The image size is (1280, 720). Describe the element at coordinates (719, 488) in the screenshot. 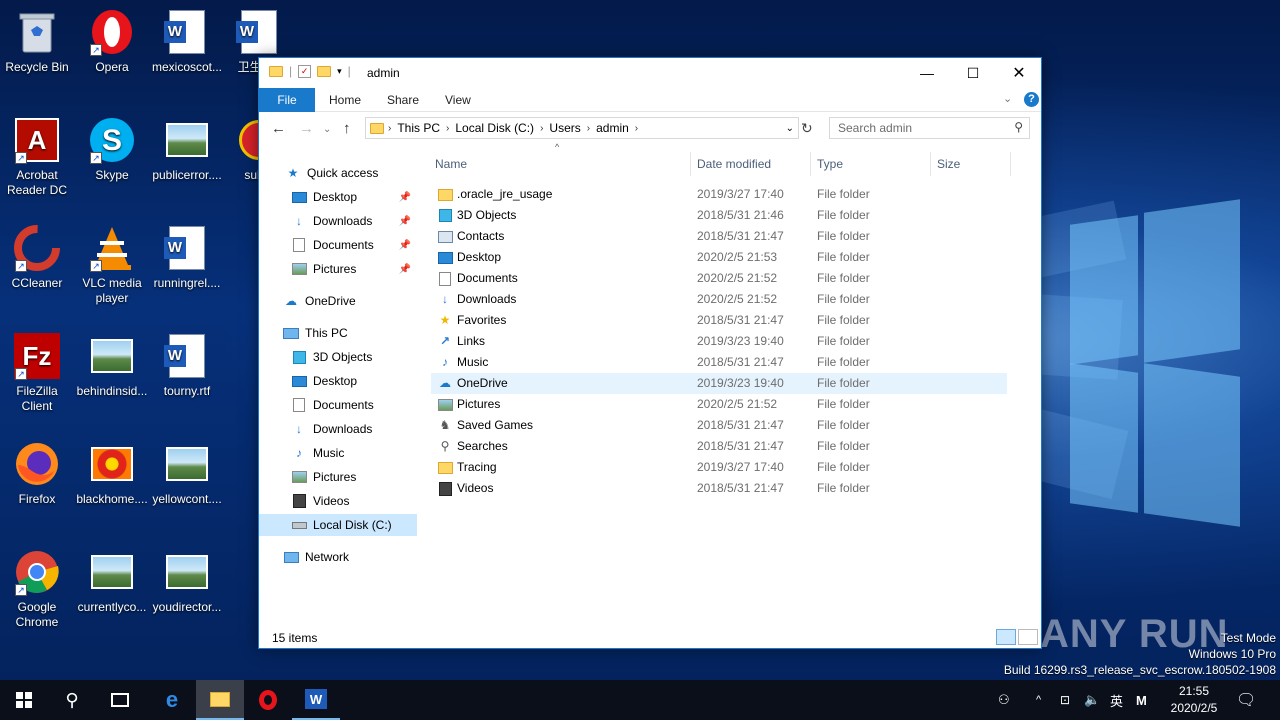

I see `file-row: Videos 2018/5/31 21:47 File folder` at that location.